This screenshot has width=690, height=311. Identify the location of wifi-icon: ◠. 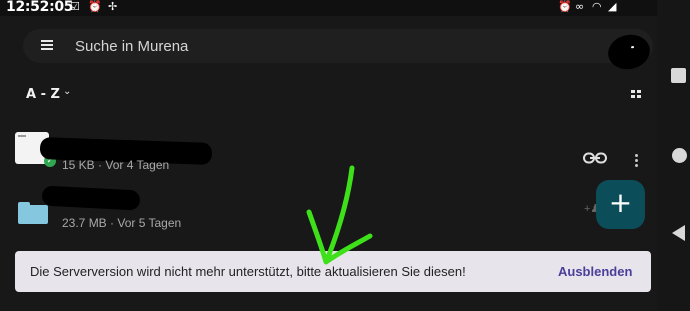
(597, 6).